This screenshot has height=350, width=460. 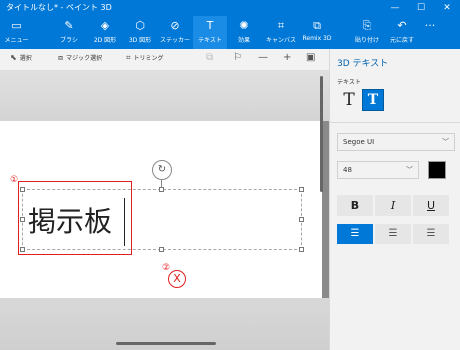 What do you see at coordinates (301, 219) in the screenshot?
I see `resize-handle-right` at bounding box center [301, 219].